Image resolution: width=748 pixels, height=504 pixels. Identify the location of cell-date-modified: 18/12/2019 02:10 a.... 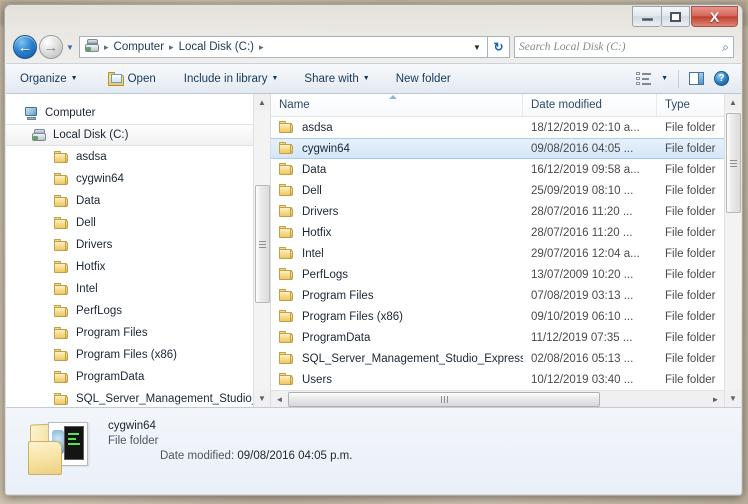
(585, 127).